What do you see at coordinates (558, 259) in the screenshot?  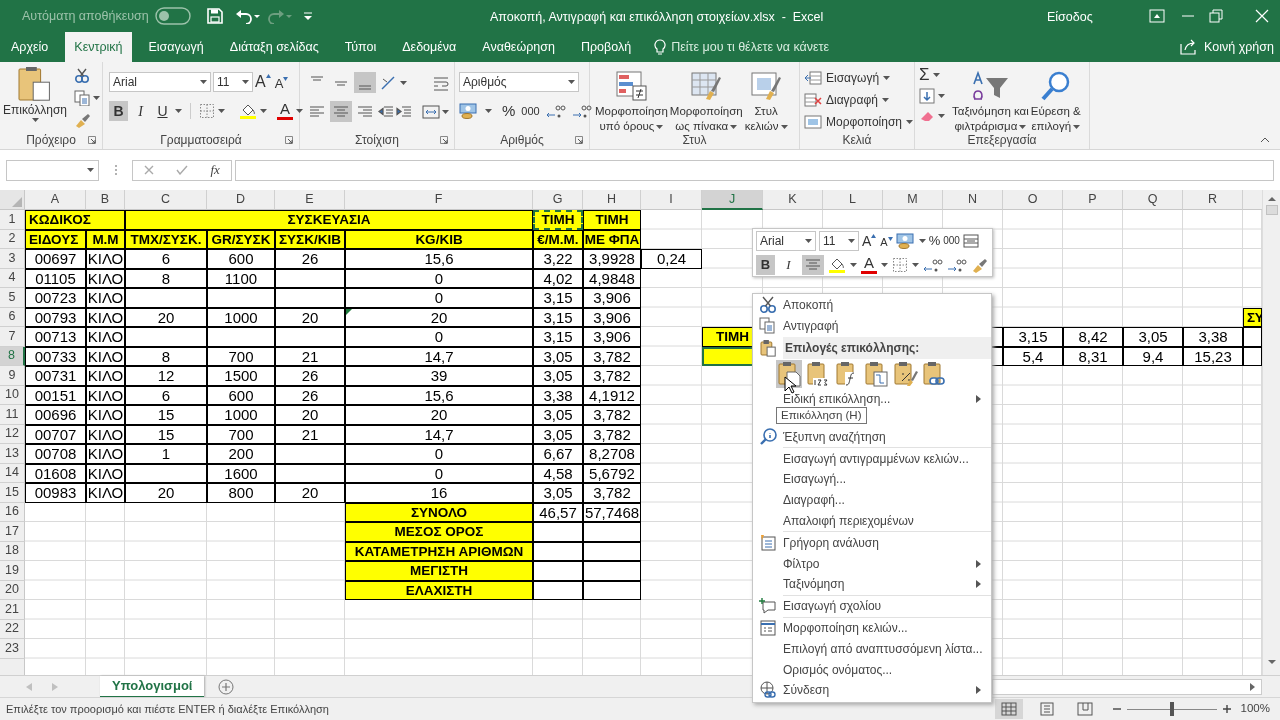 I see `table-cell: 3,22` at bounding box center [558, 259].